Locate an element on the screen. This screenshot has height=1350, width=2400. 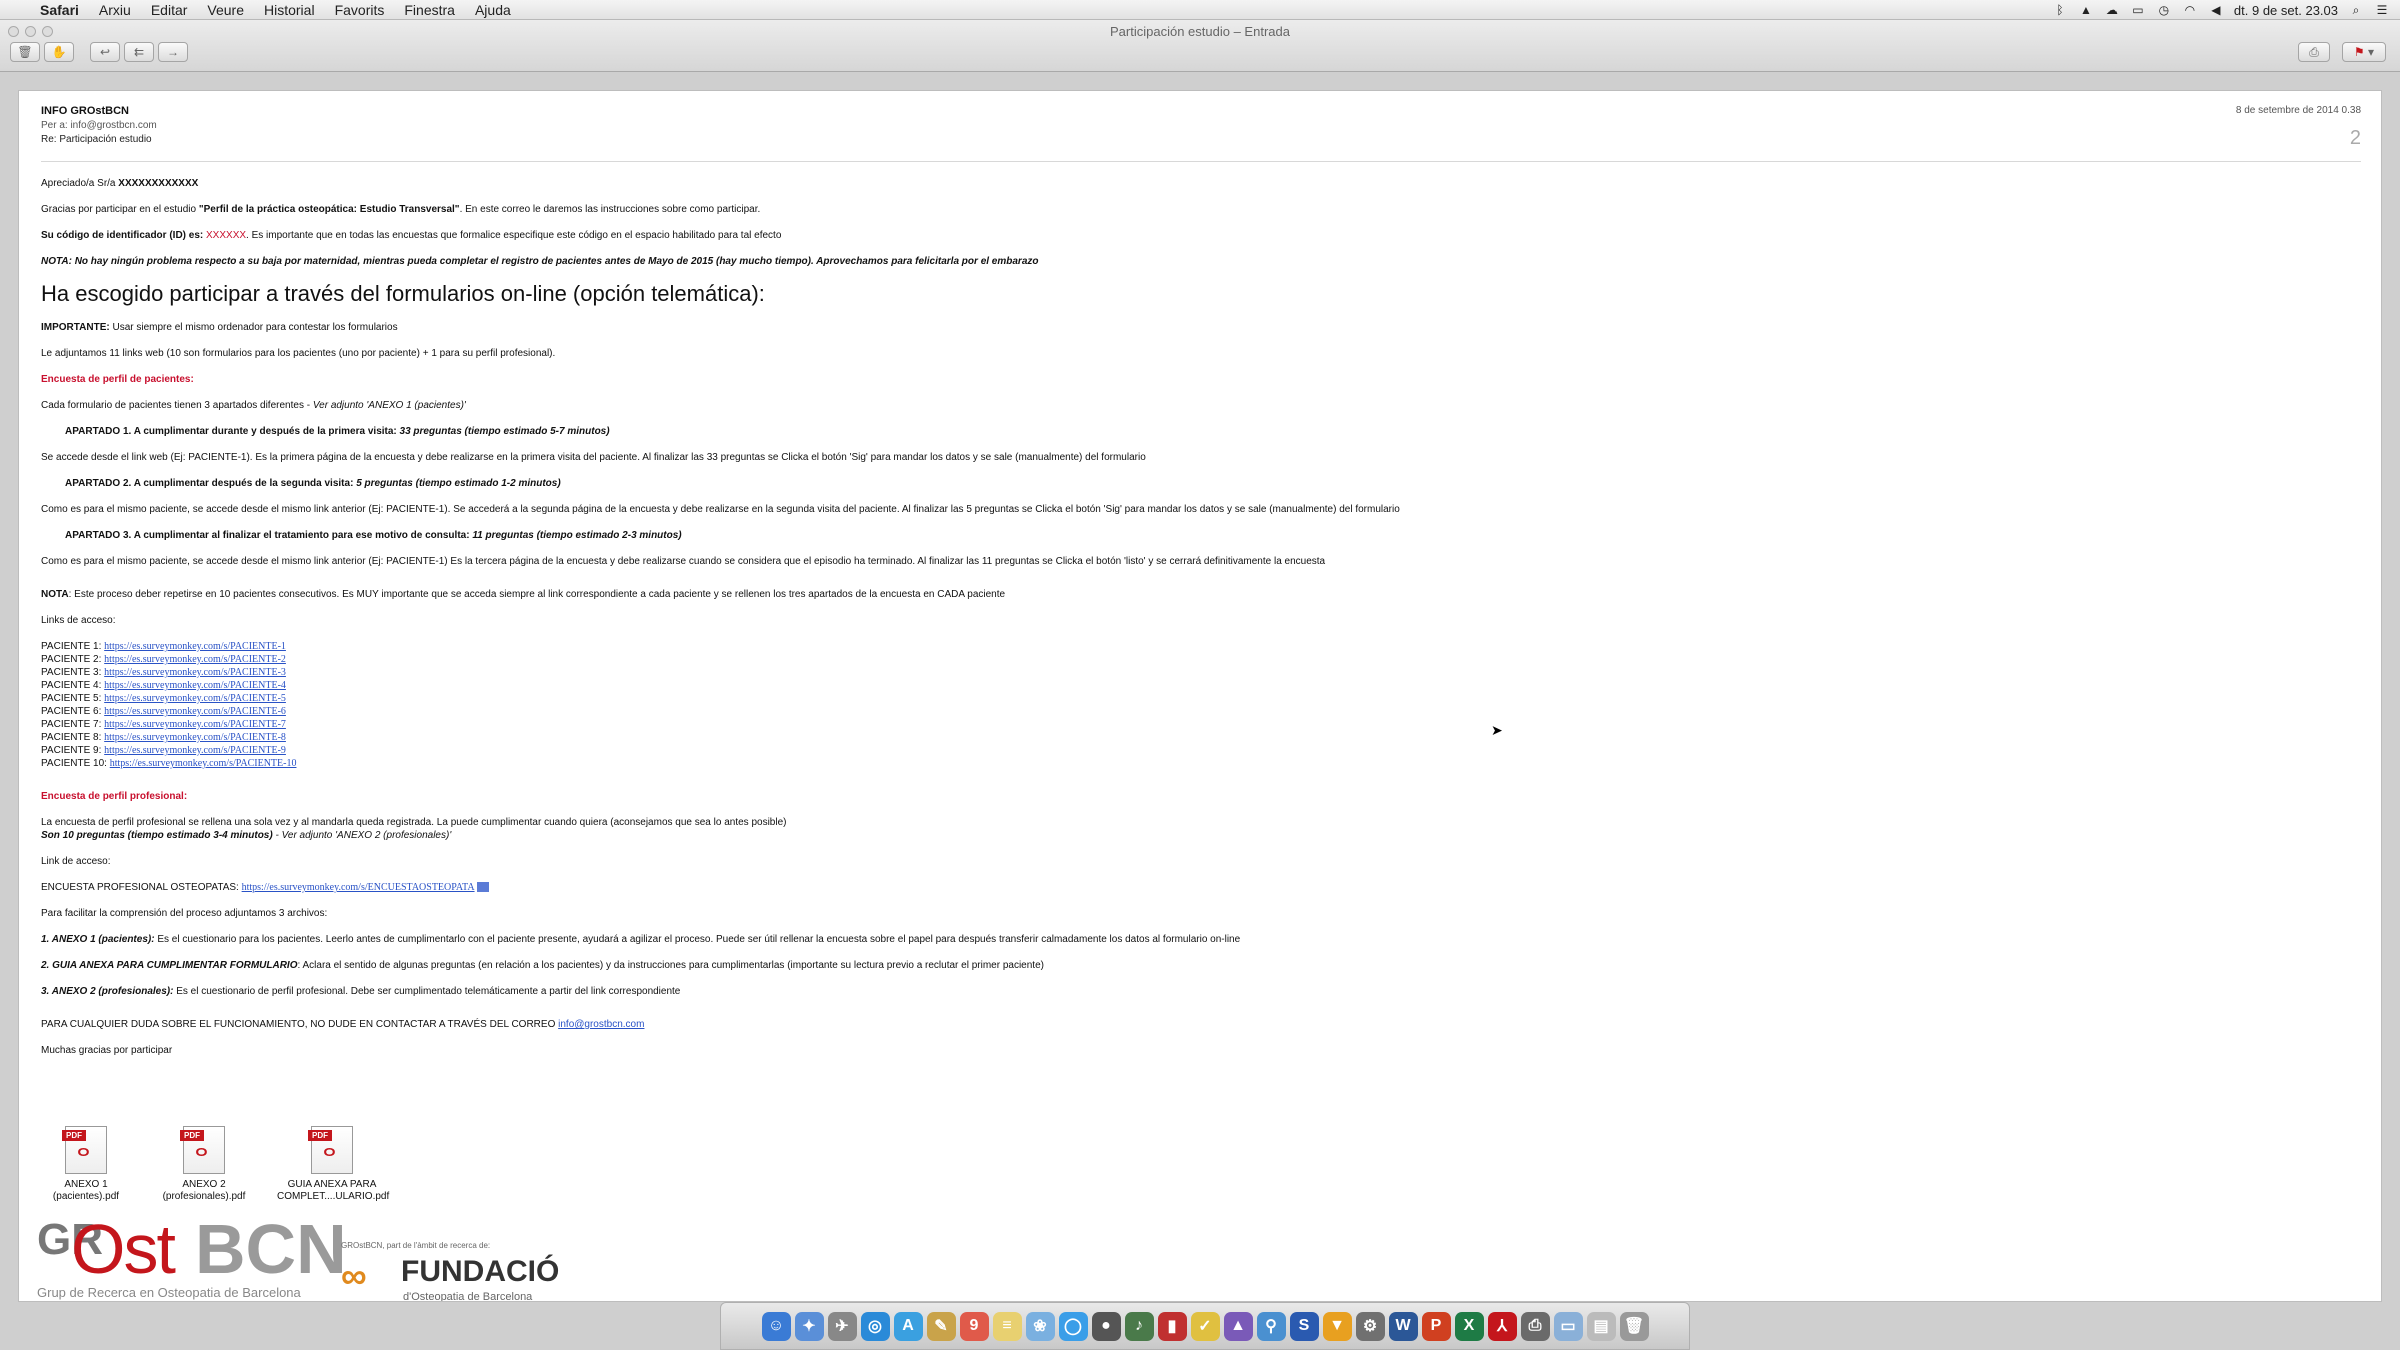
menu-historial: Historial is located at coordinates (289, 10).